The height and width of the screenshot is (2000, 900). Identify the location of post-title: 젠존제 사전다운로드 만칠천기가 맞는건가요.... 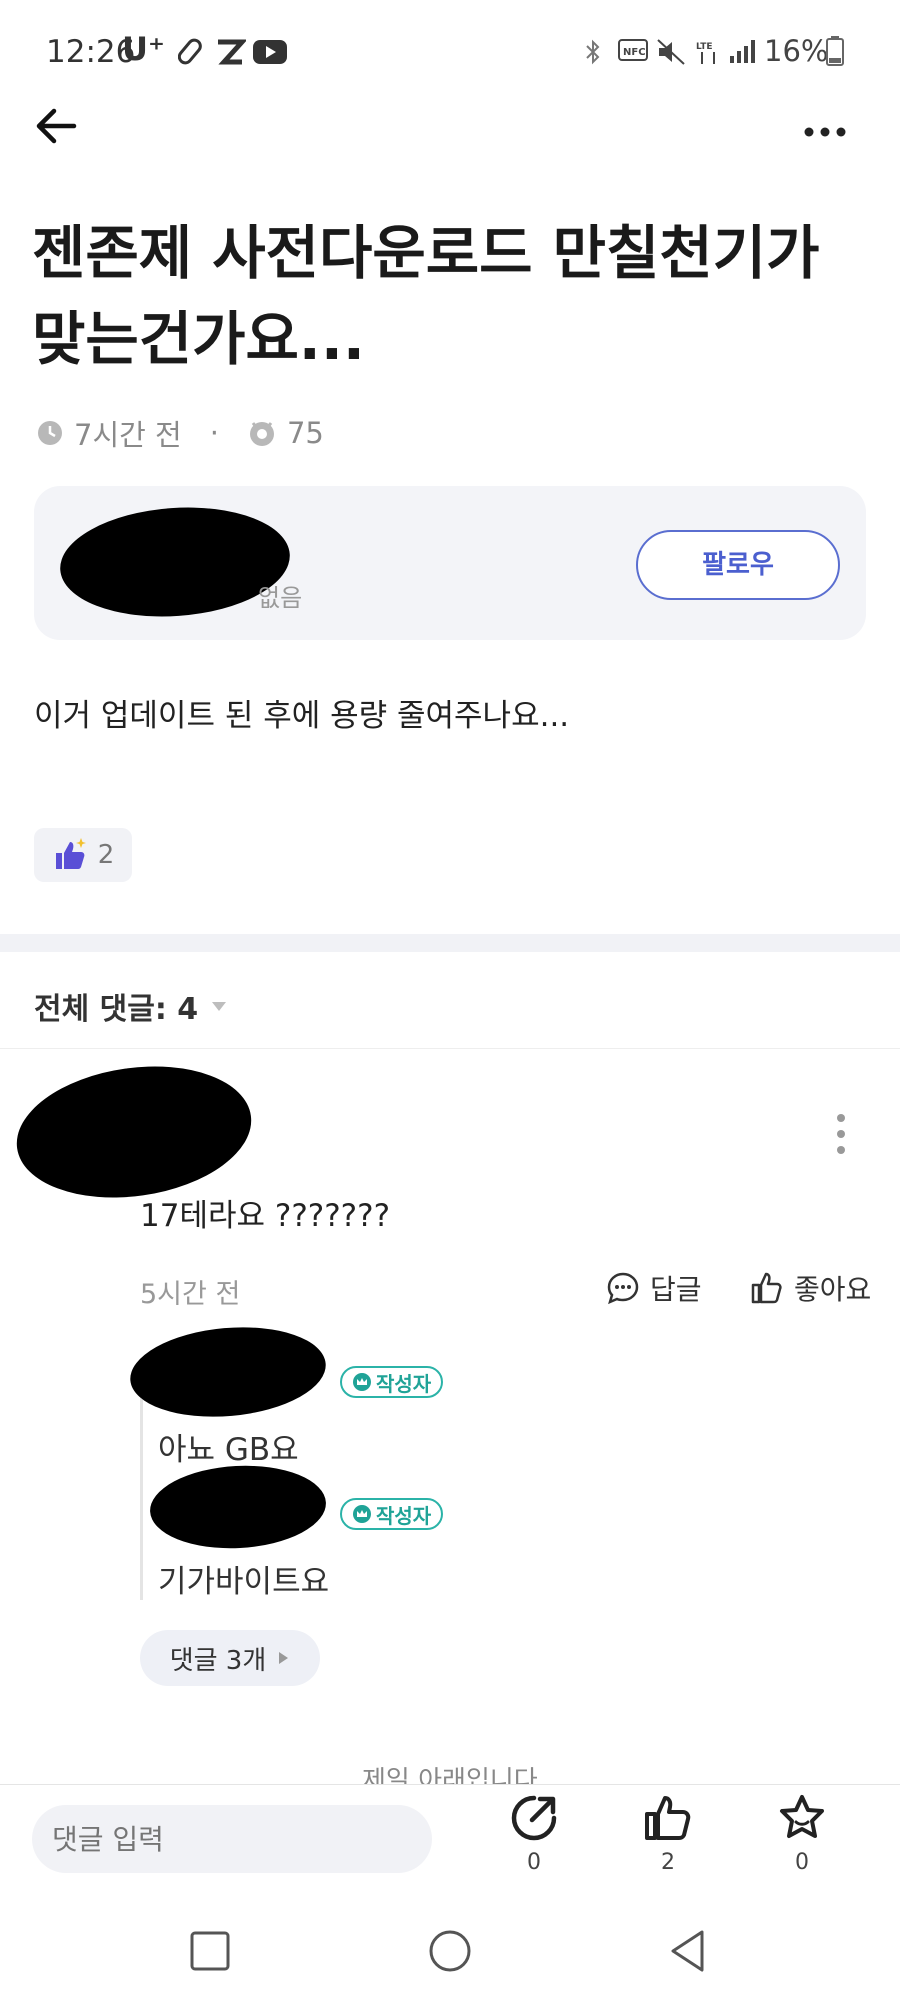
(426, 296).